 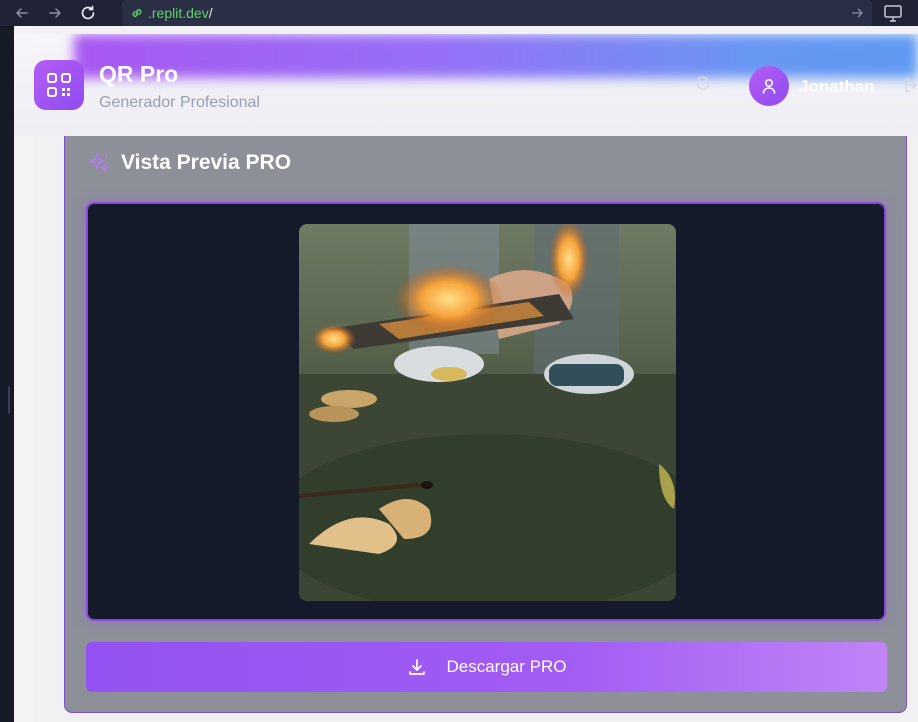 I want to click on download-label: Descargar PRO, so click(x=506, y=666).